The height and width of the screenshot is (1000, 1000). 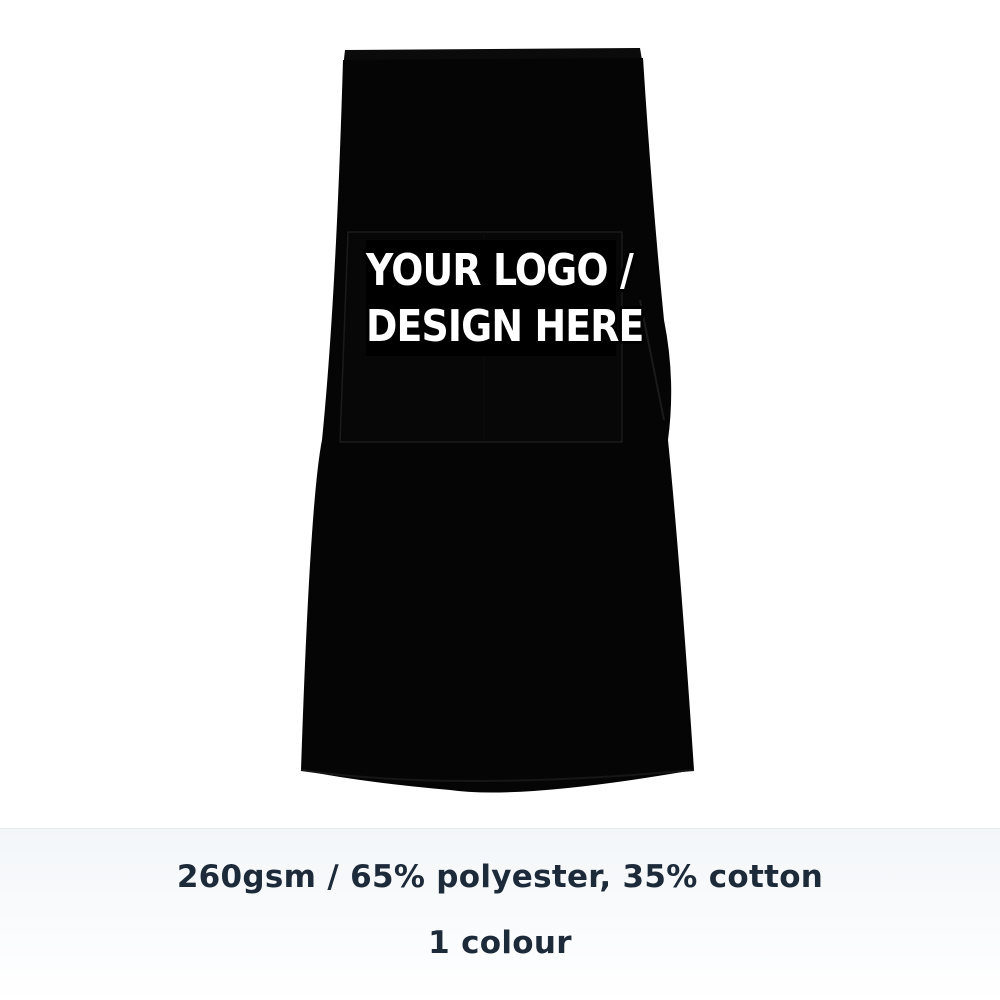 What do you see at coordinates (505, 299) in the screenshot?
I see `logo-placeholder-text: YOUR LOGO / DESIGN HERE` at bounding box center [505, 299].